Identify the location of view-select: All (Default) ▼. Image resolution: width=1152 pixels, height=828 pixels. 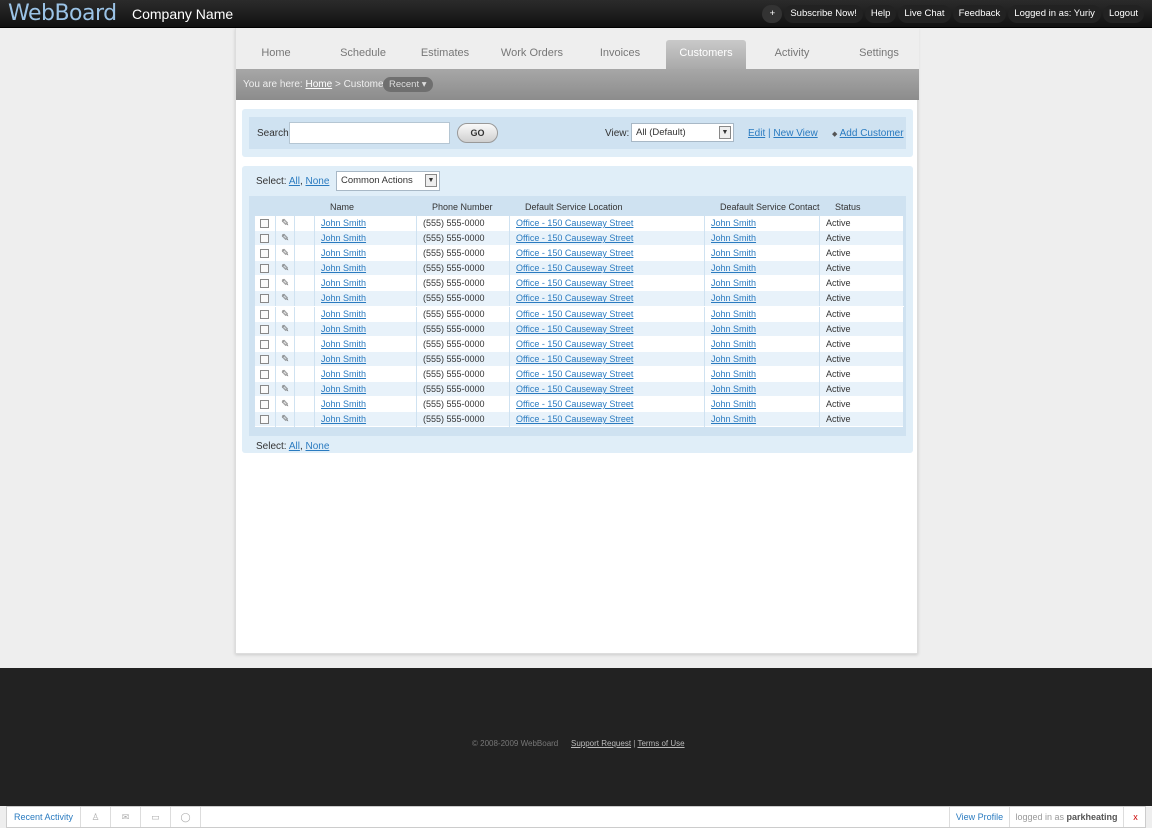
(682, 132).